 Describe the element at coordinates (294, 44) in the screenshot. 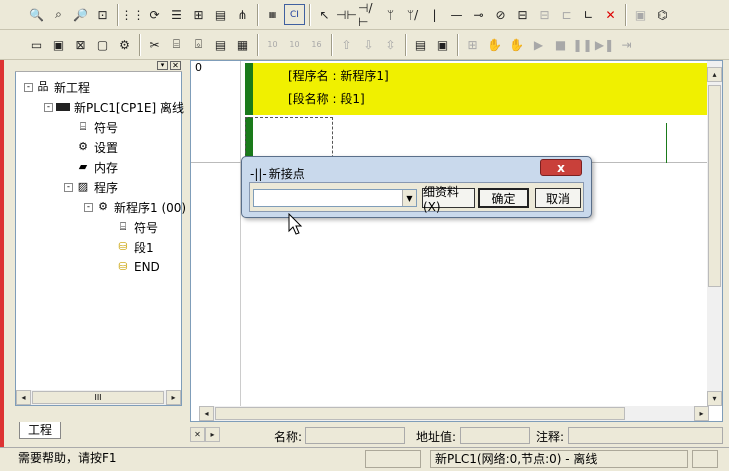

I see `num2-icon: 10` at that location.